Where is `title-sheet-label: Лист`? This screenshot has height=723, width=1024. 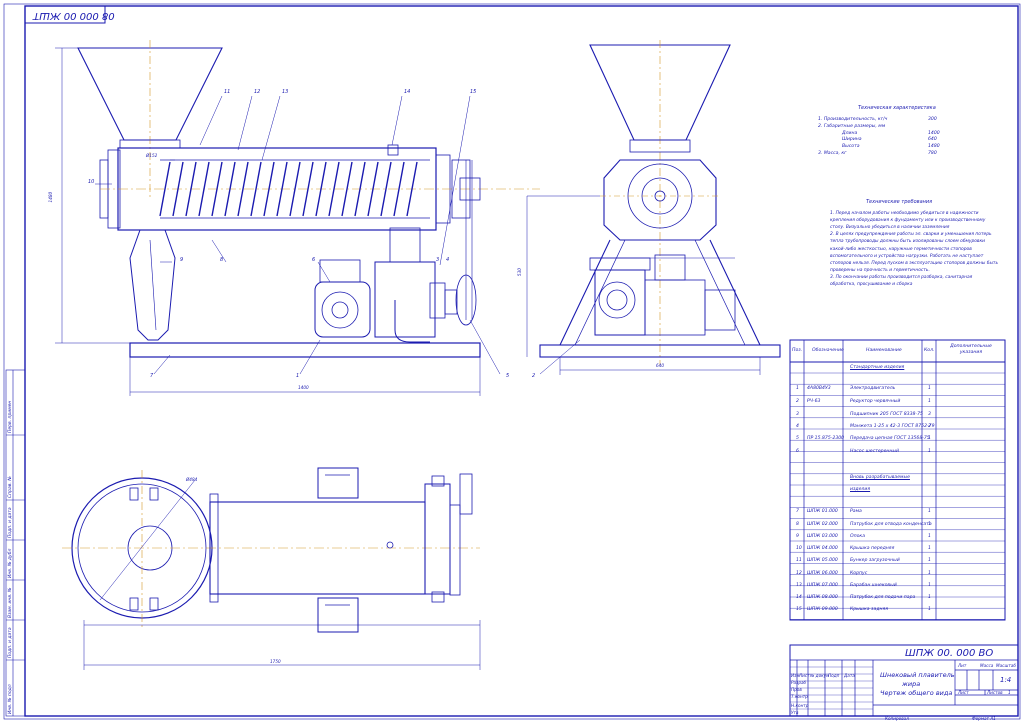
title-sheet-label: Лист is located at coordinates (963, 692).